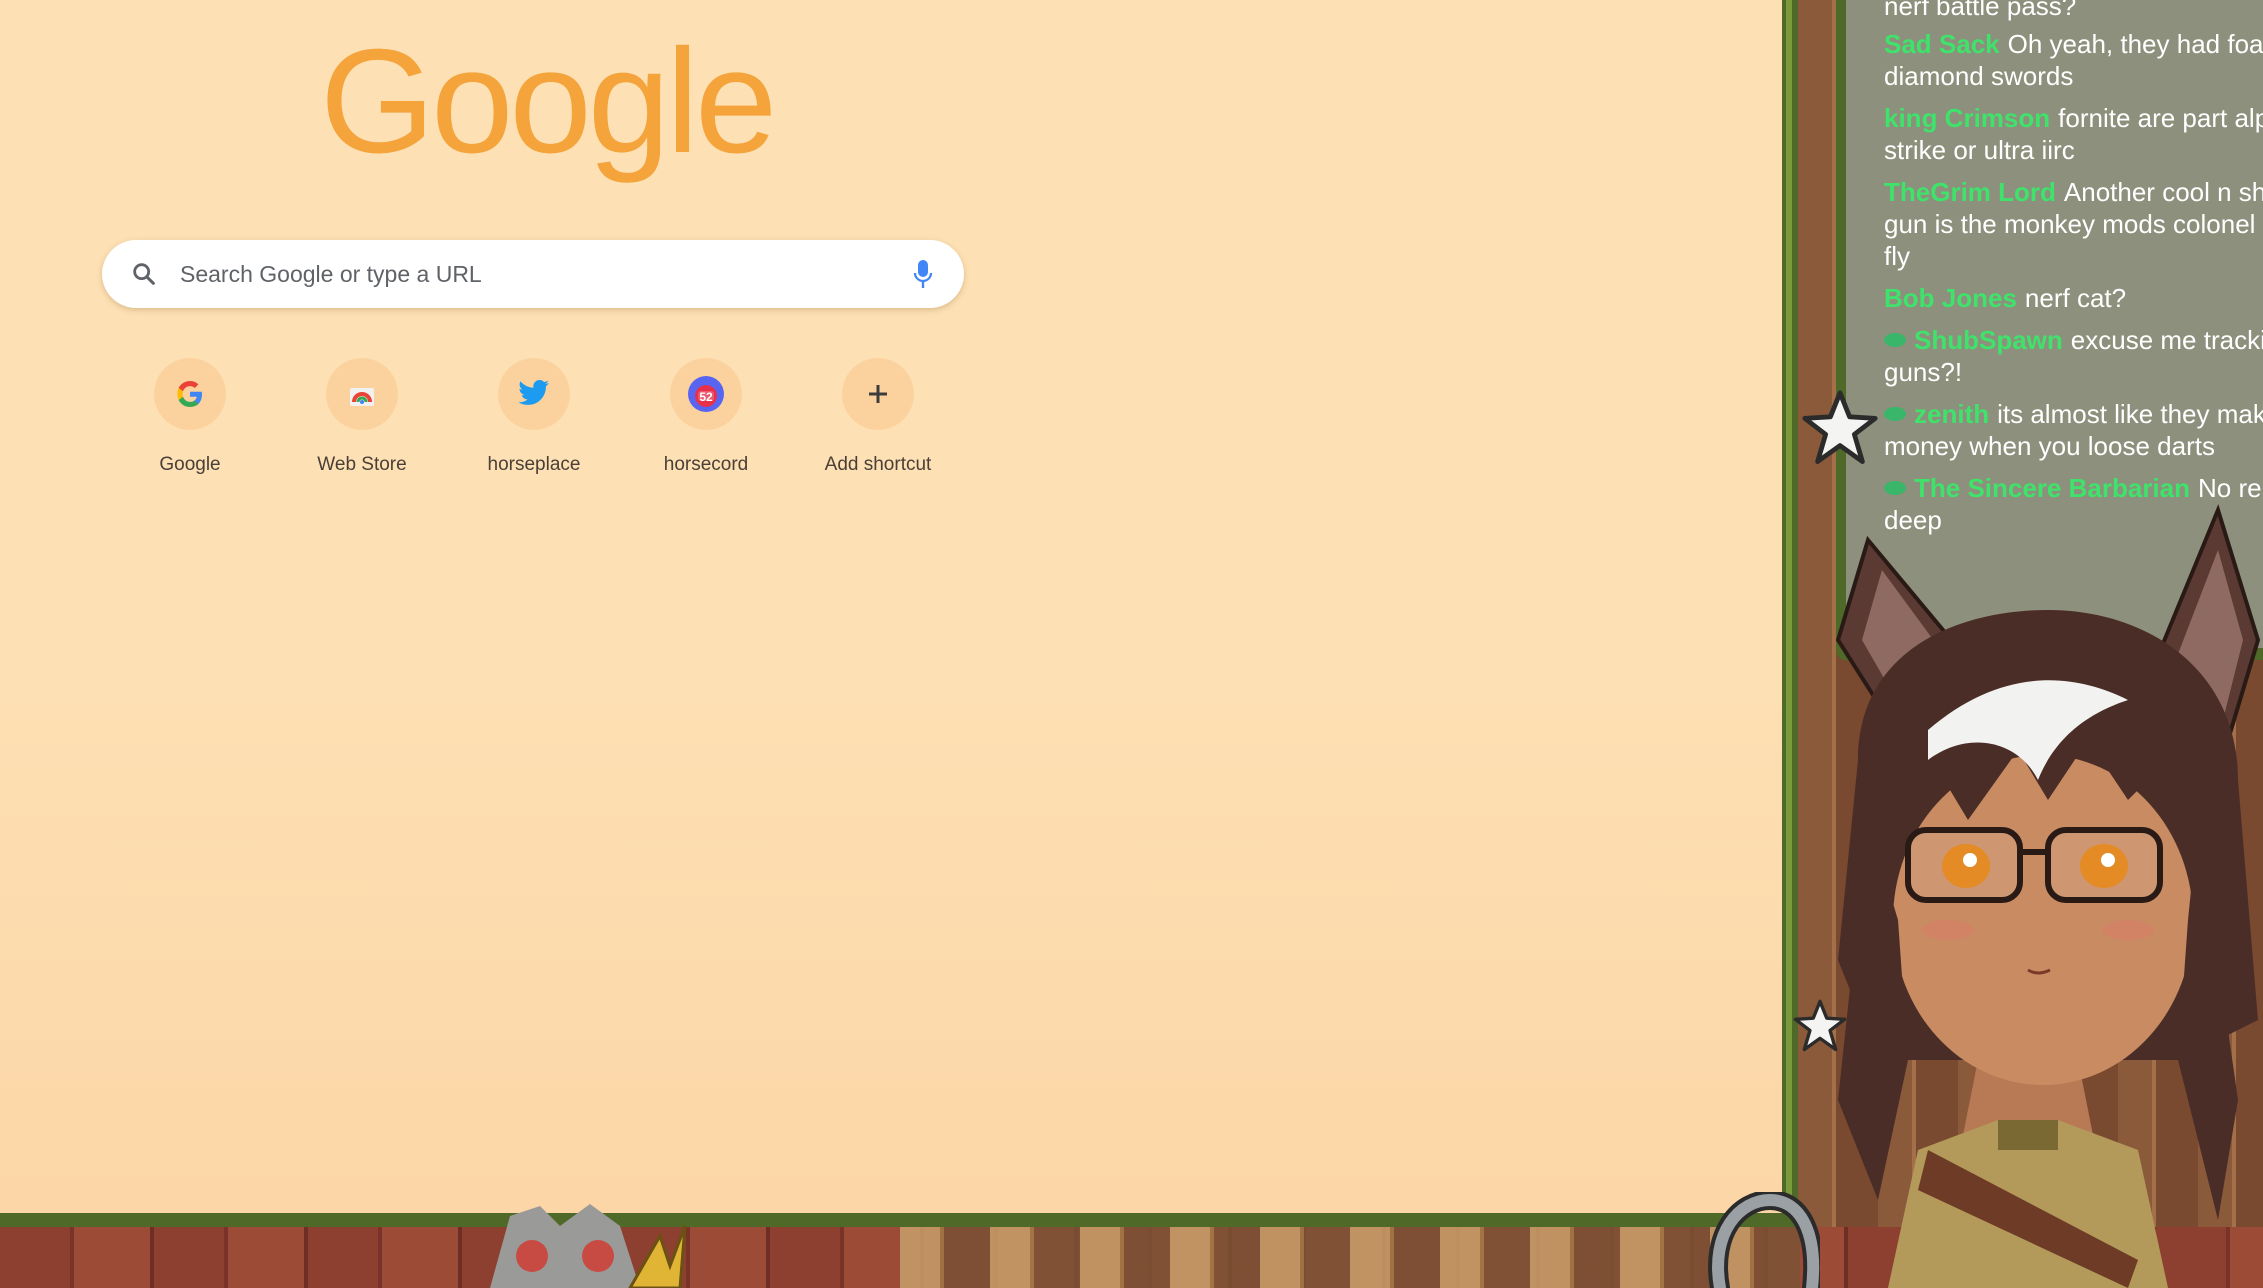  What do you see at coordinates (923, 274) in the screenshot?
I see `microphone-icon` at bounding box center [923, 274].